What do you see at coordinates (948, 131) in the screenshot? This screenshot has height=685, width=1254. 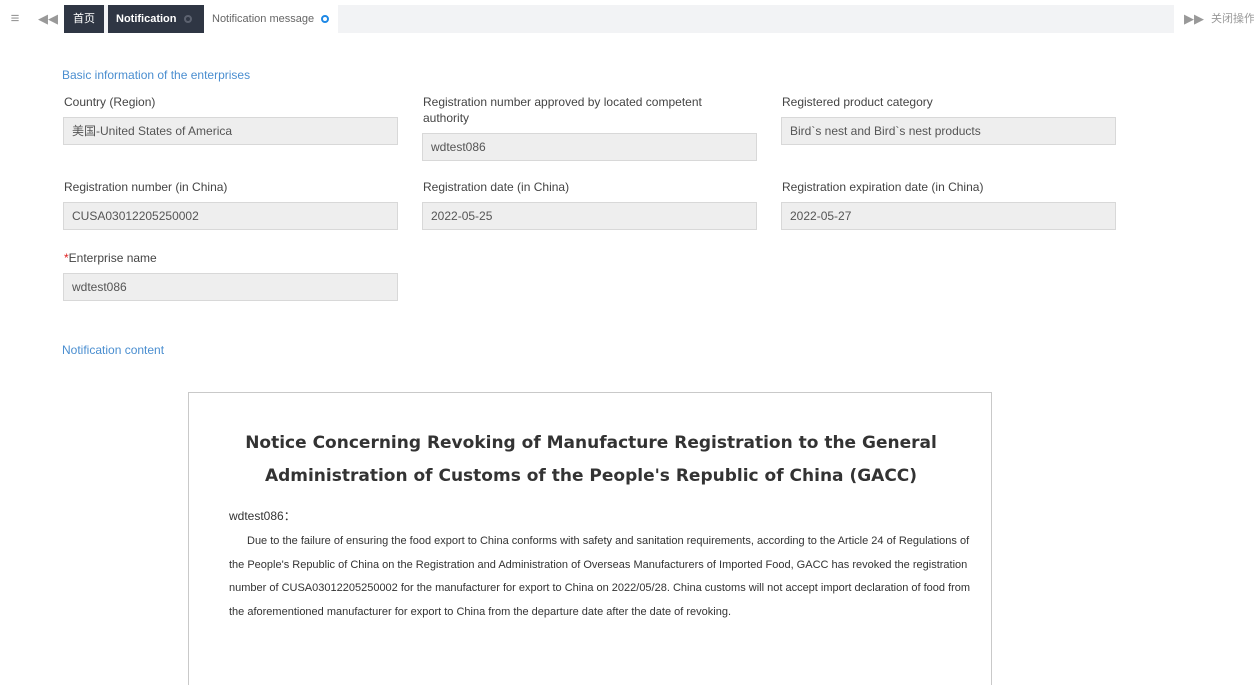 I see `field-product-category: Bird`s nest and Bird`s nest products` at bounding box center [948, 131].